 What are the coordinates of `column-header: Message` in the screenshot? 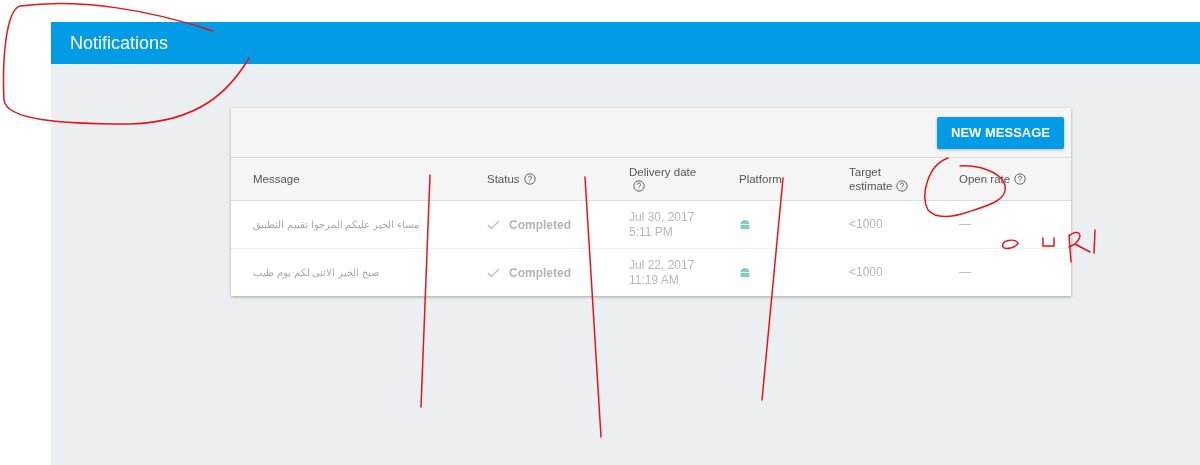 It's located at (277, 179).